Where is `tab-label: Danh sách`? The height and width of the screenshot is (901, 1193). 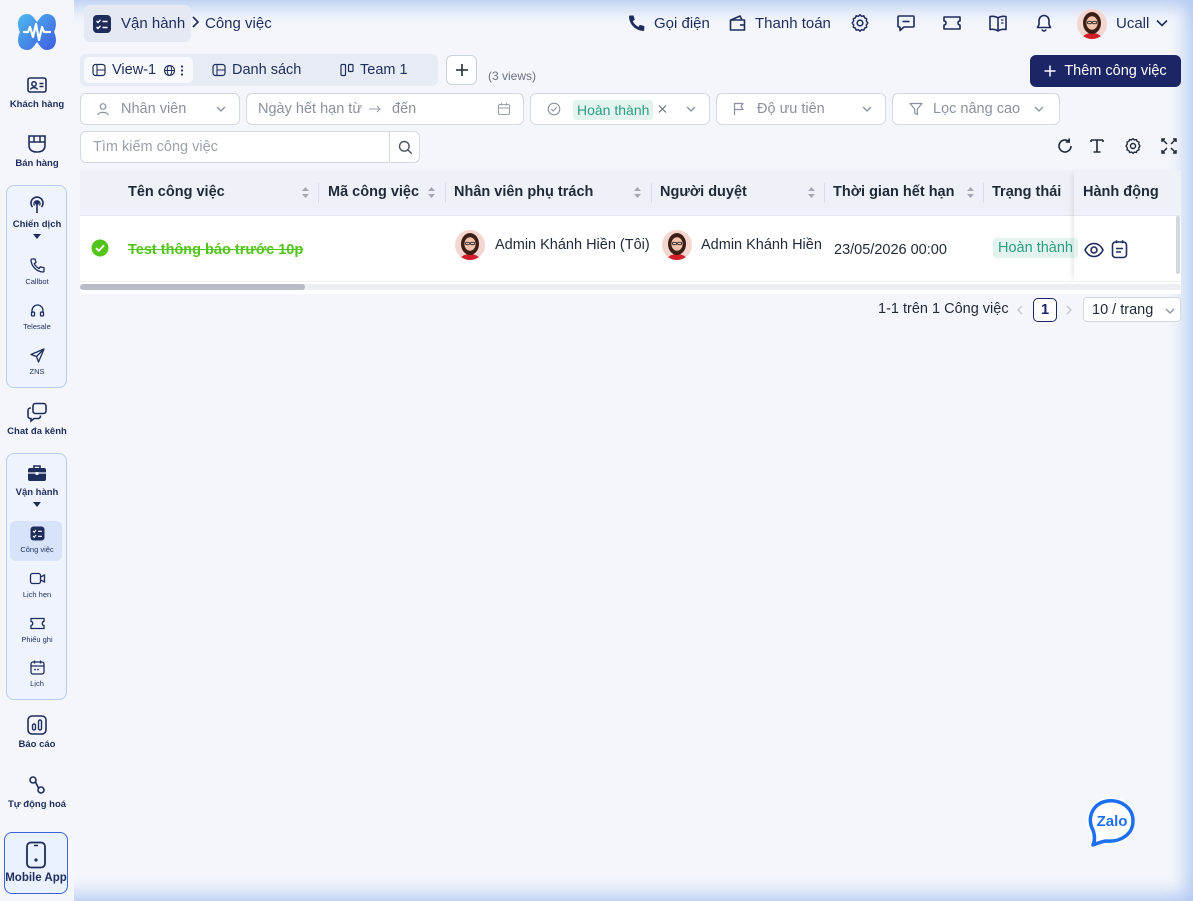
tab-label: Danh sách is located at coordinates (267, 70).